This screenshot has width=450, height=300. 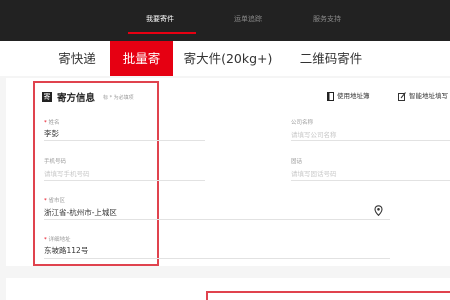 I want to click on smart-fill-button: 智能地址填写, so click(x=423, y=95).